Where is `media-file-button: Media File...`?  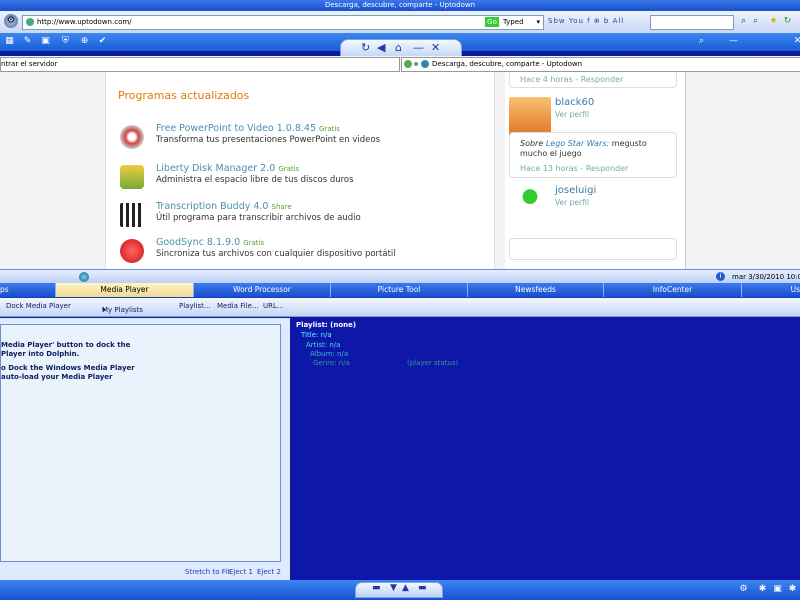 media-file-button: Media File... is located at coordinates (238, 306).